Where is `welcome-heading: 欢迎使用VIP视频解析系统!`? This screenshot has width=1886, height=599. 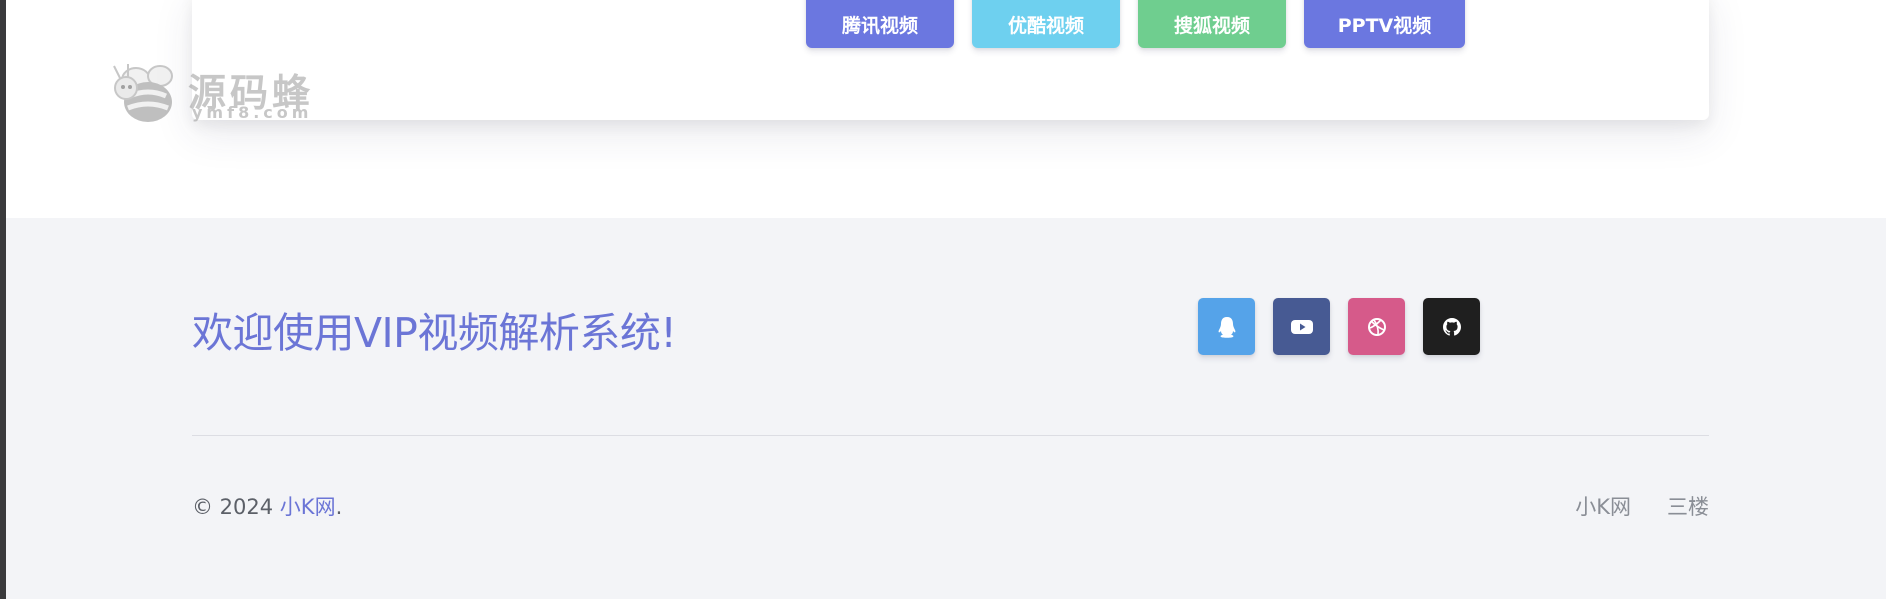 welcome-heading: 欢迎使用VIP视频解析系统! is located at coordinates (434, 333).